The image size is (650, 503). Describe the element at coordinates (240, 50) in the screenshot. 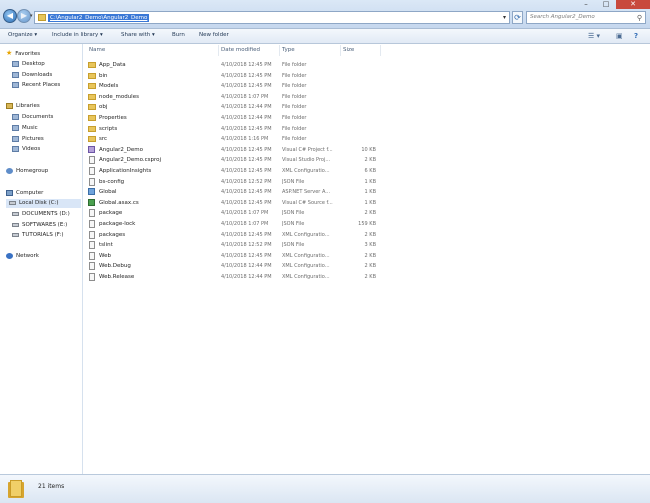

I see `column-header-date: Date modified` at that location.